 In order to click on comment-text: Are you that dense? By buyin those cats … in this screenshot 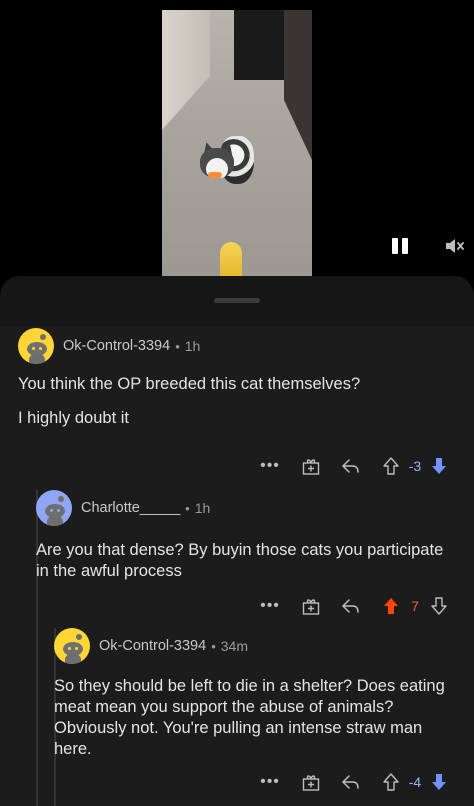, I will do `click(240, 560)`.